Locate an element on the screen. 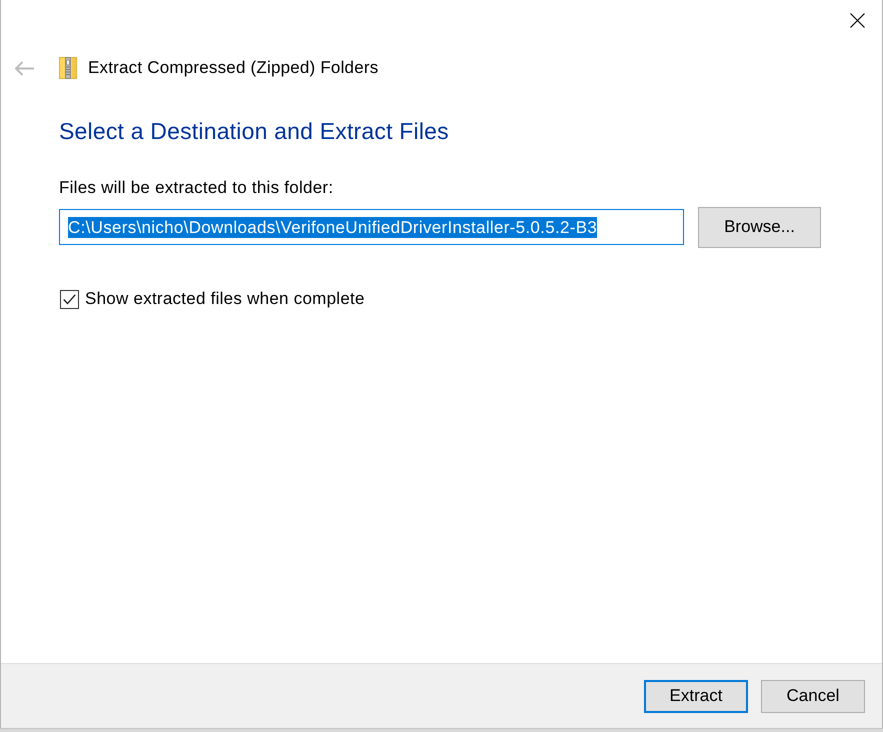 The height and width of the screenshot is (732, 883). dialog-heading: Select a Destination and Extract Files is located at coordinates (254, 131).